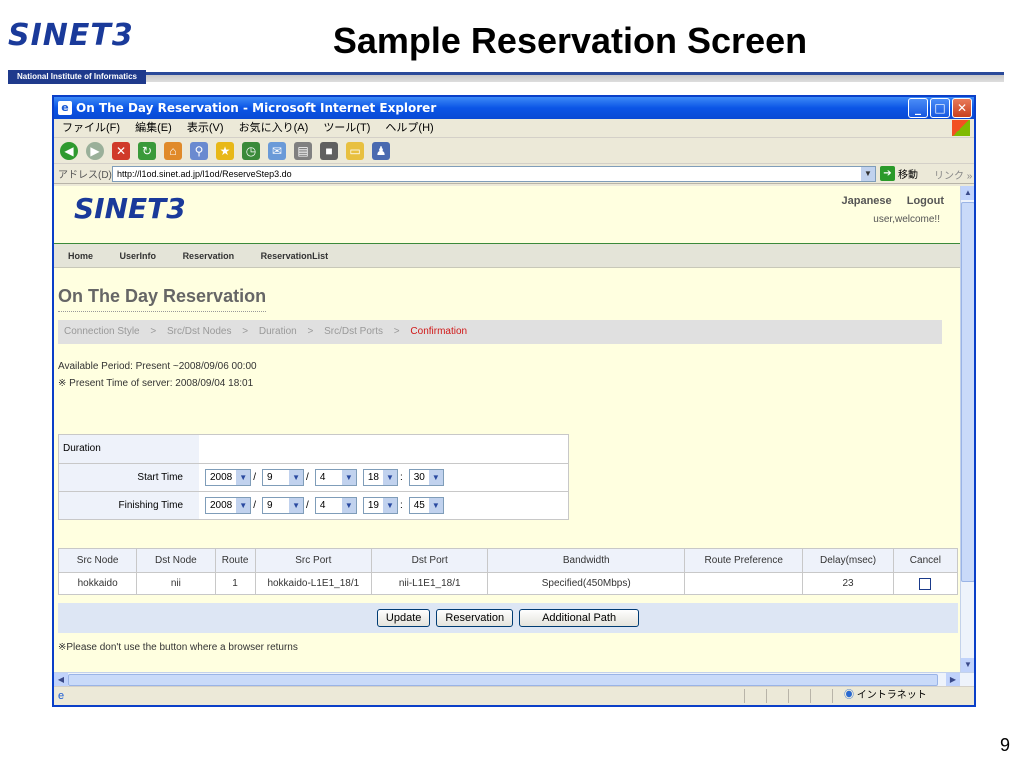 This screenshot has height=768, width=1024. Describe the element at coordinates (335, 505) in the screenshot. I see `finish-day-select: 4 ▼` at that location.